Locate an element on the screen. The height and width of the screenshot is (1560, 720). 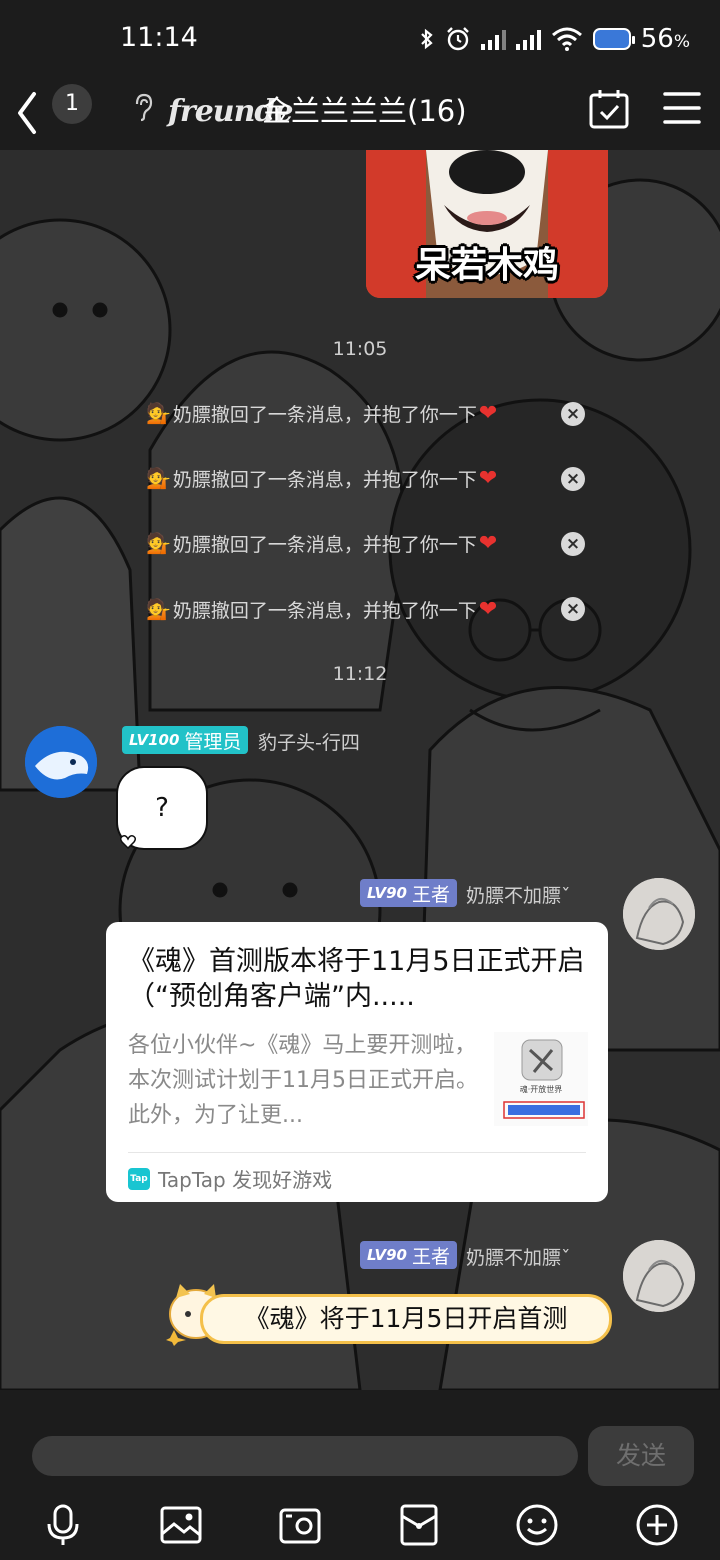
heart-outline-icon is located at coordinates (128, 842).